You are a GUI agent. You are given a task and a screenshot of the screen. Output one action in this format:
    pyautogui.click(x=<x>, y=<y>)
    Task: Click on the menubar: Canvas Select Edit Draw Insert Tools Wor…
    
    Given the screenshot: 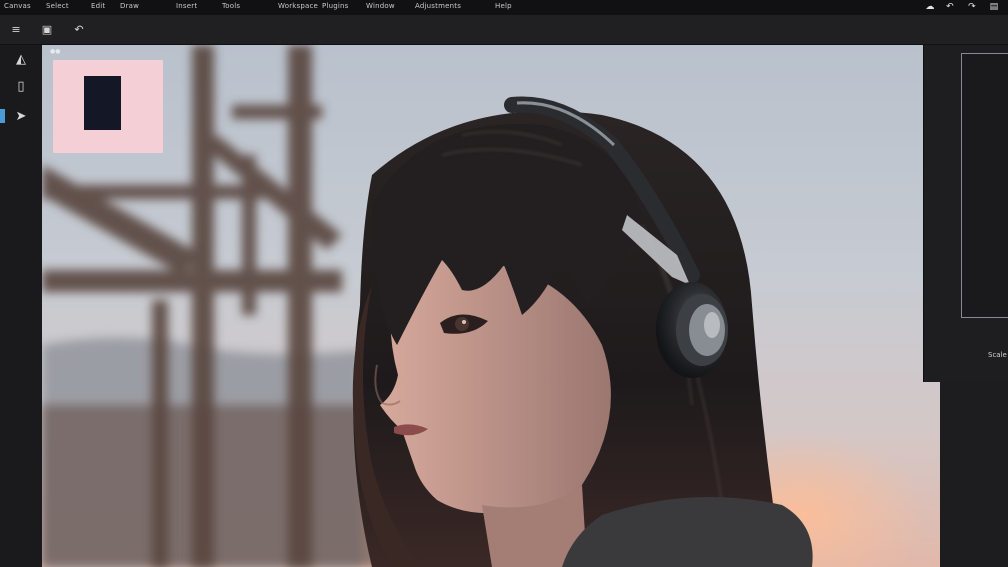 What is the action you would take?
    pyautogui.click(x=504, y=7)
    